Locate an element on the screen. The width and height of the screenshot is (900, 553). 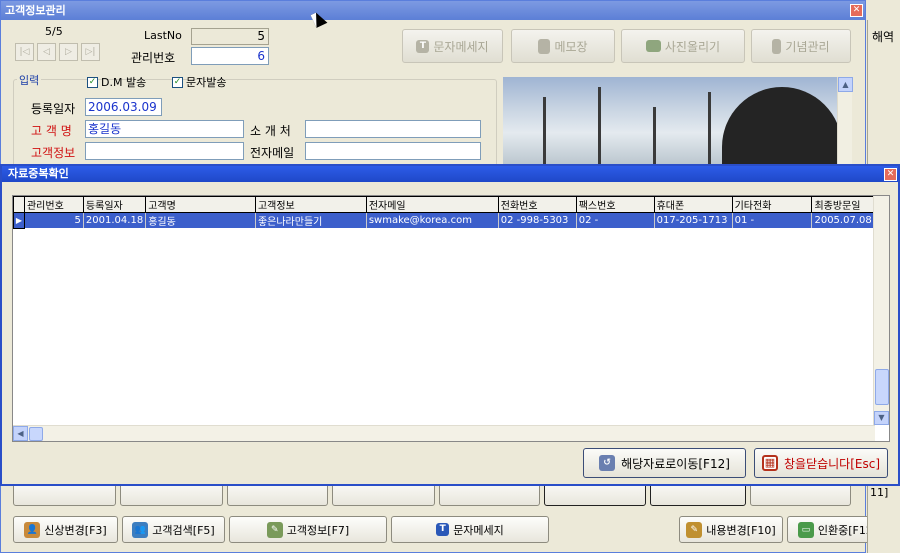
cell-mgmt-no: 5 is located at coordinates (54, 220).